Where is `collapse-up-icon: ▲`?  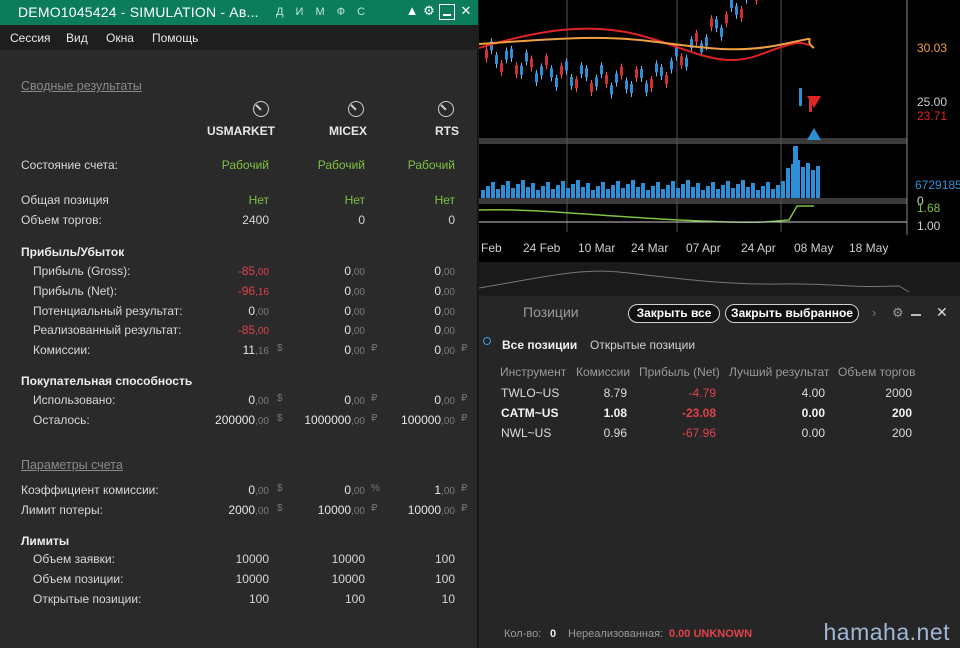 collapse-up-icon: ▲ is located at coordinates (412, 12).